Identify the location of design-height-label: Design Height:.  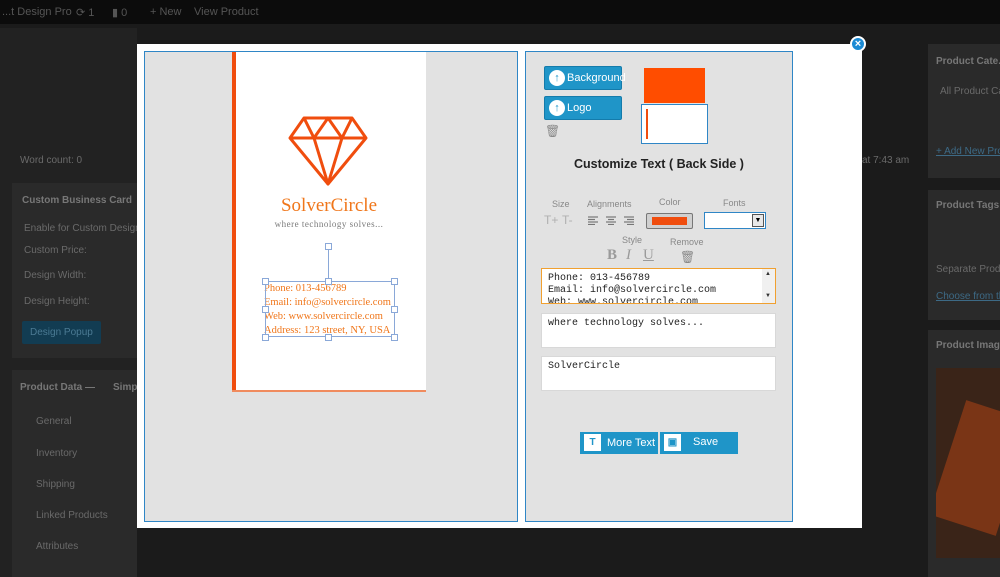
(57, 301).